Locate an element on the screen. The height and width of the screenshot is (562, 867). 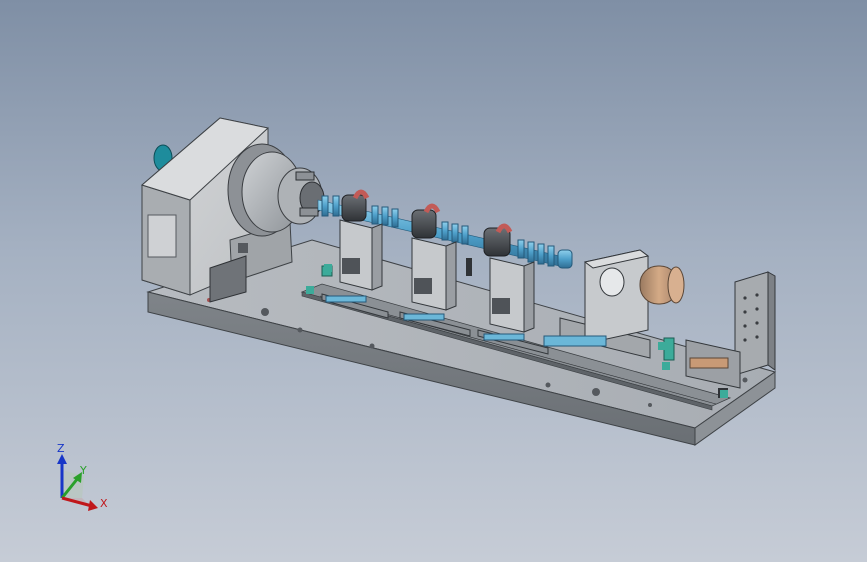
x-axis-label: X is located at coordinates (104, 503).